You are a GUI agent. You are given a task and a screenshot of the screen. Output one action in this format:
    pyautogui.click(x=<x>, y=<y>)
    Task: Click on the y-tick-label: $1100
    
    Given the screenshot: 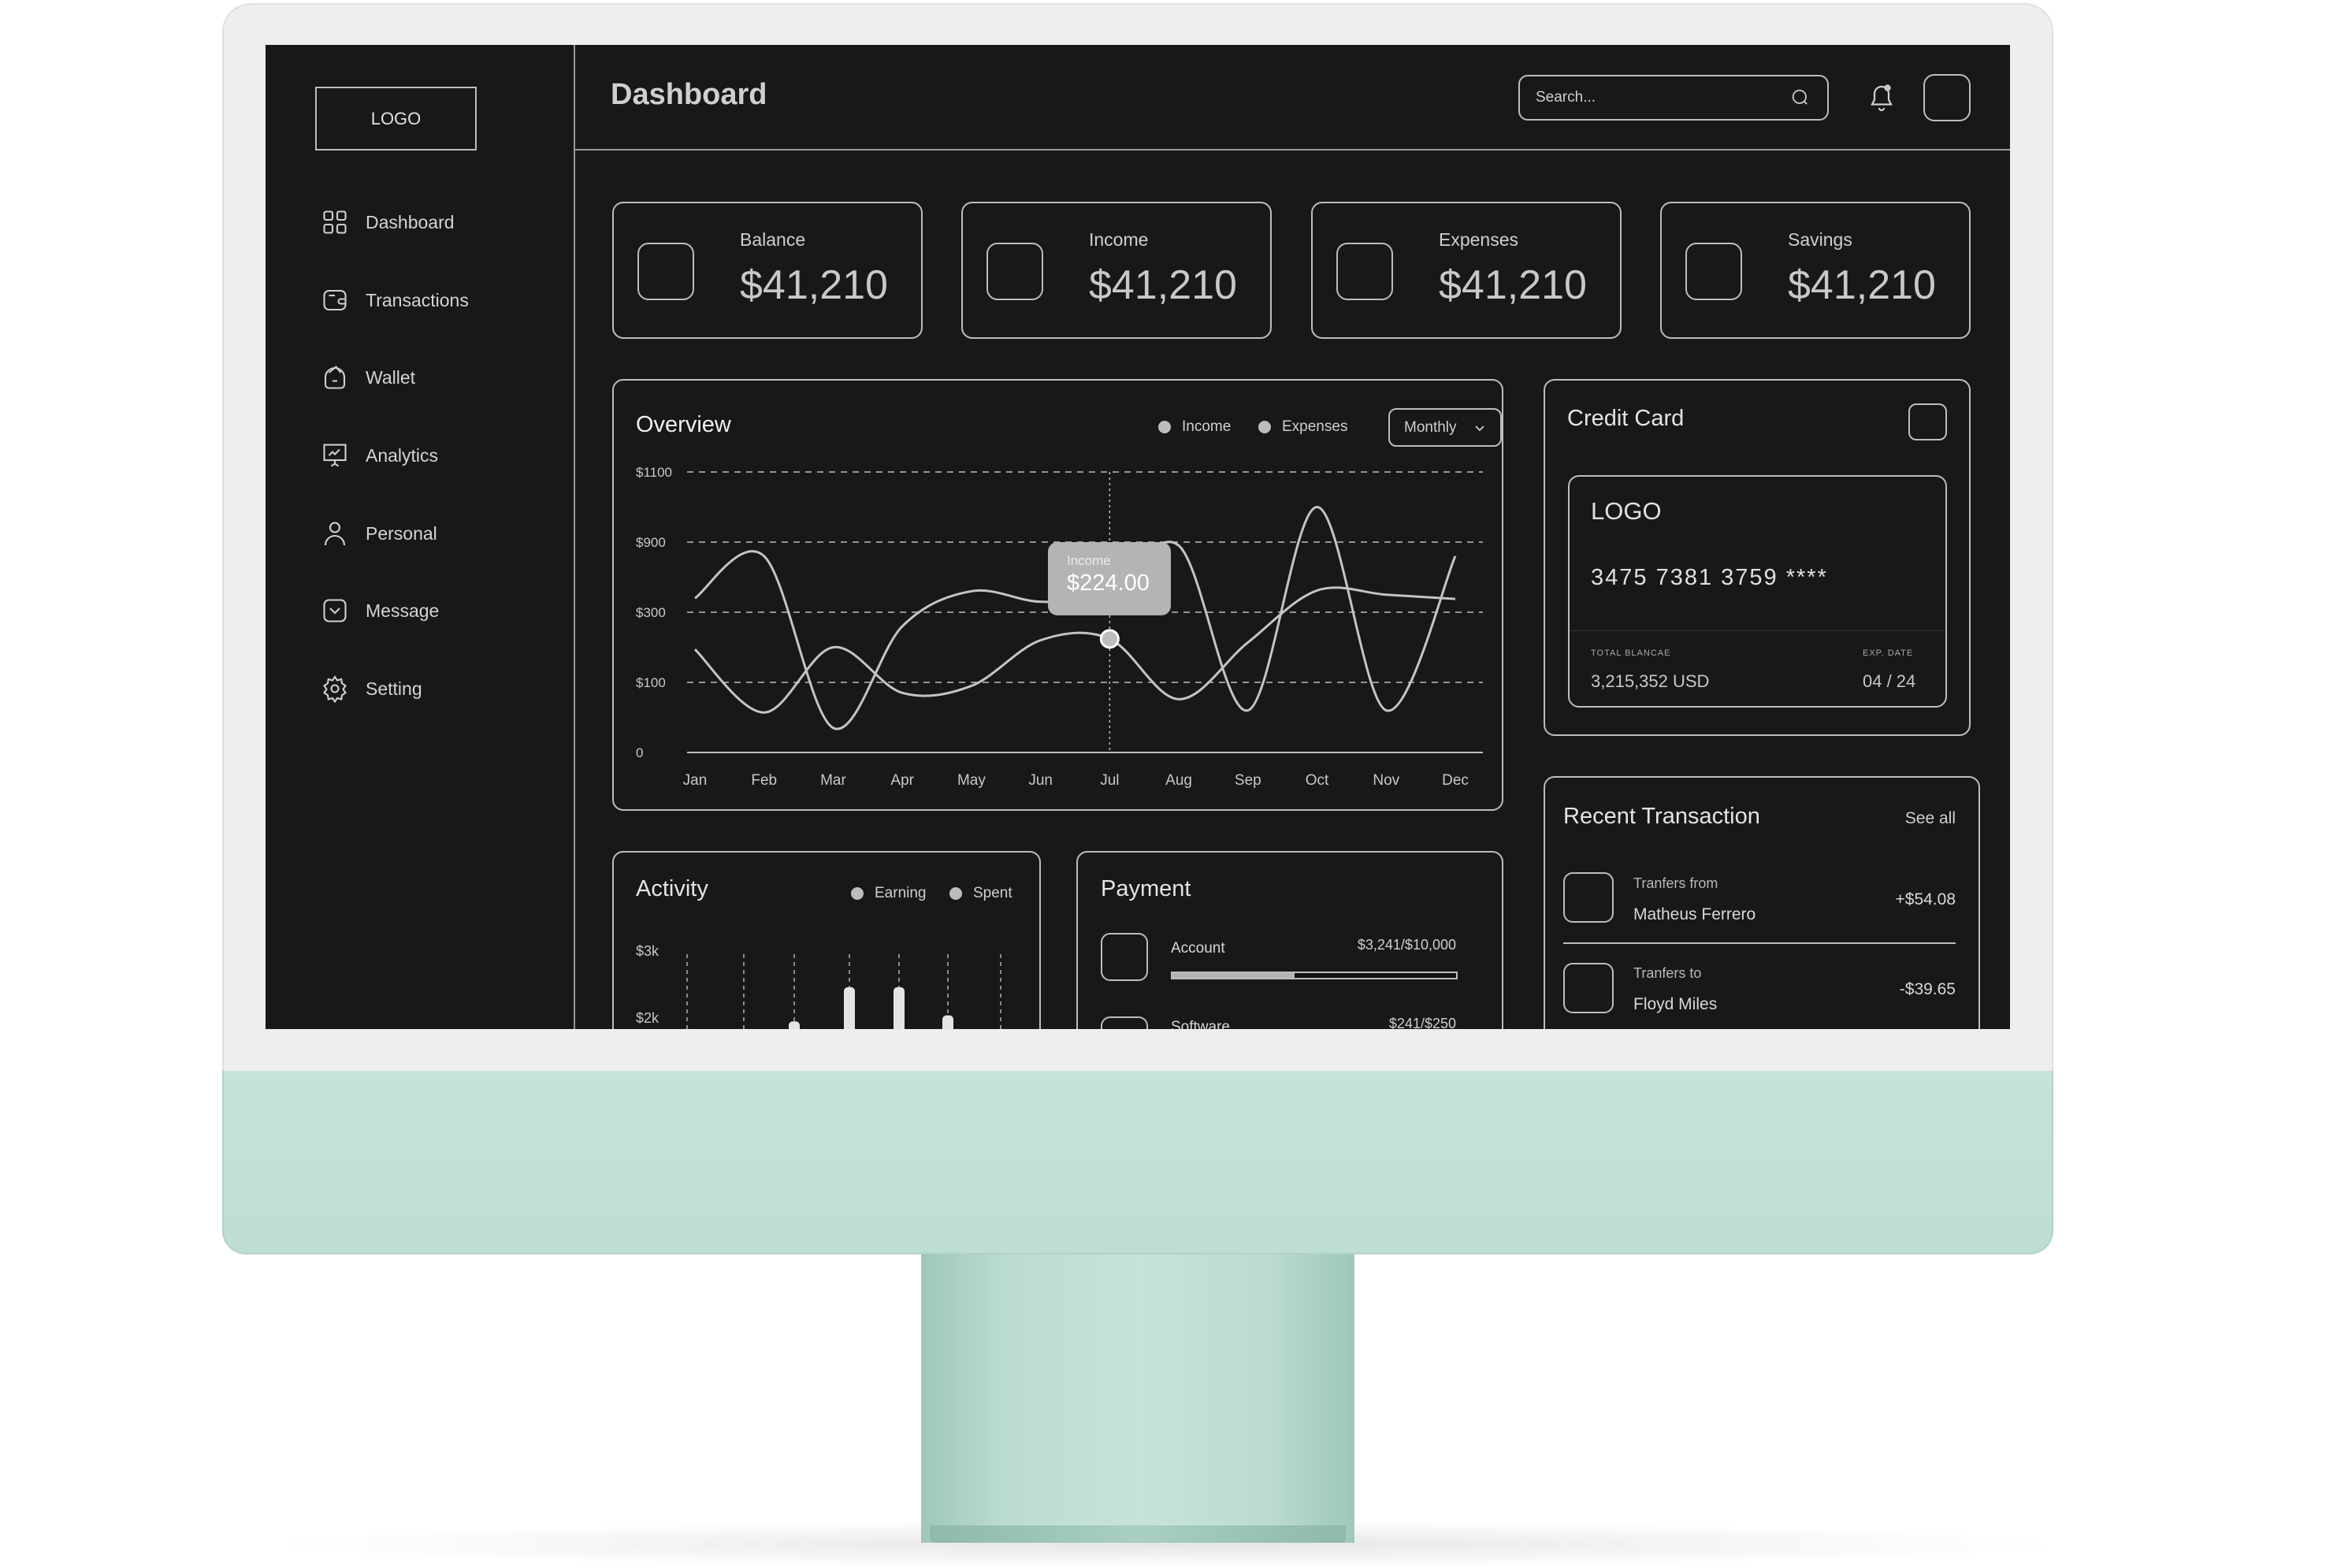 What is the action you would take?
    pyautogui.click(x=654, y=473)
    